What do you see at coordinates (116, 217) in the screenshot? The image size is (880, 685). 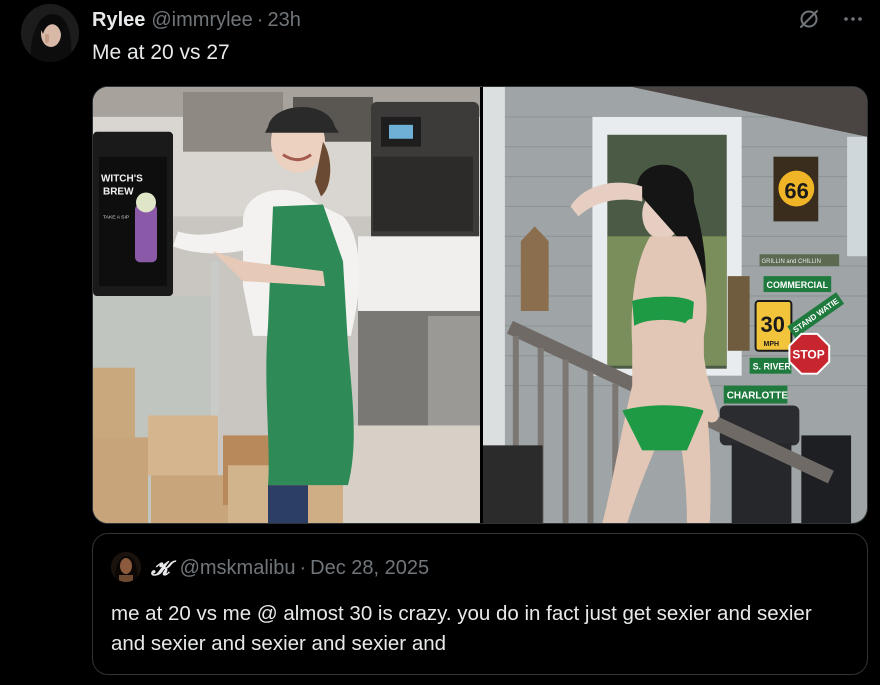 I see `sign-text-small: TAKE A SIP` at bounding box center [116, 217].